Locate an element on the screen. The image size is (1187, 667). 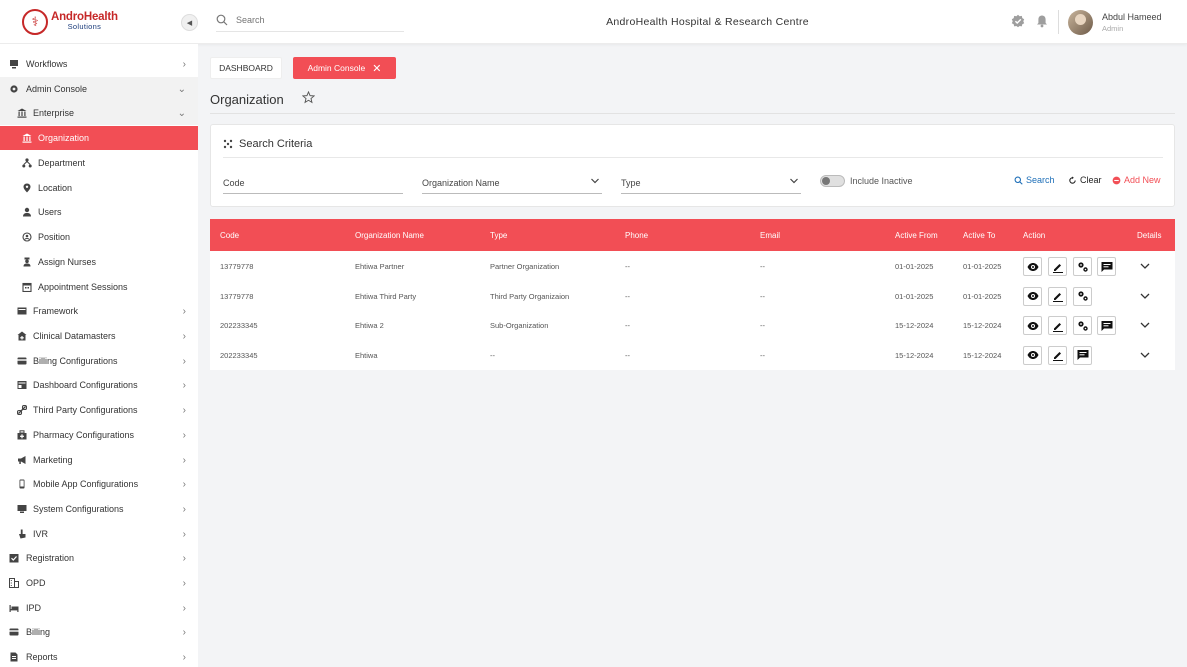
tab-dashboard: DASHBOARD is located at coordinates (246, 68).